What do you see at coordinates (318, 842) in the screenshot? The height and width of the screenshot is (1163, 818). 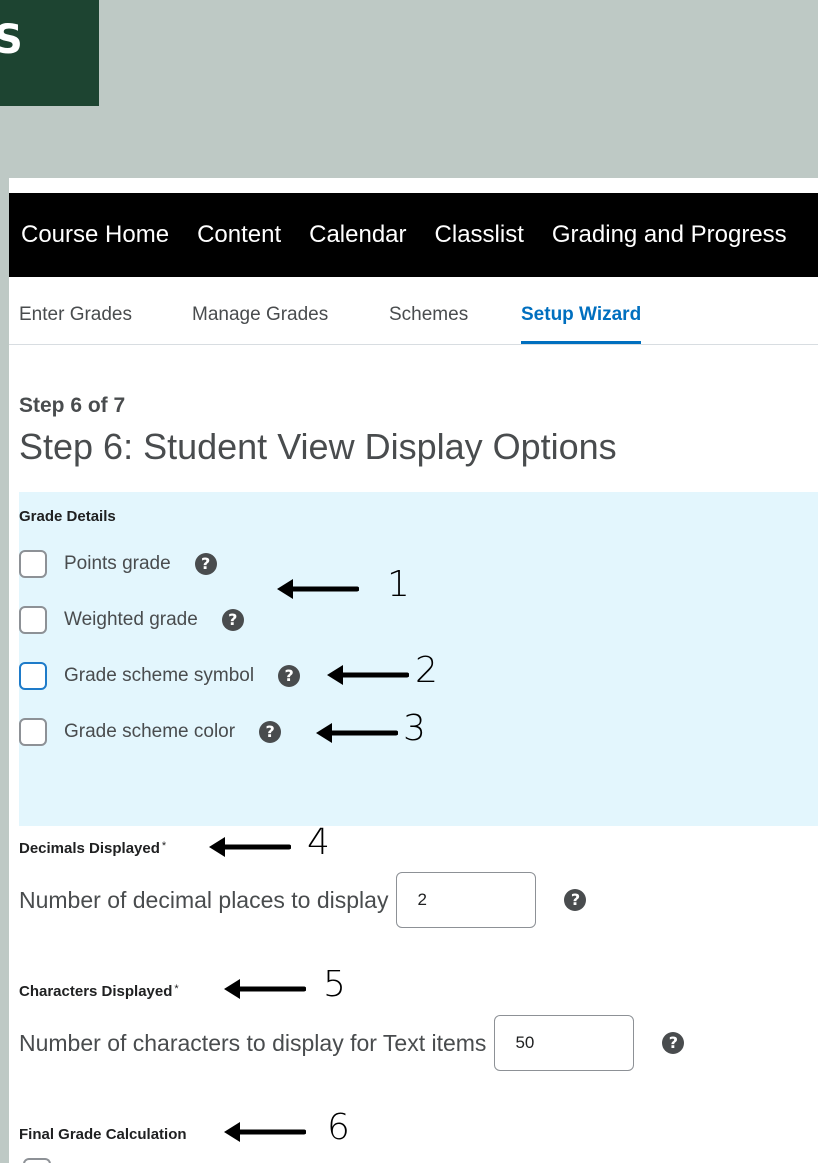 I see `annotation-number: 4` at bounding box center [318, 842].